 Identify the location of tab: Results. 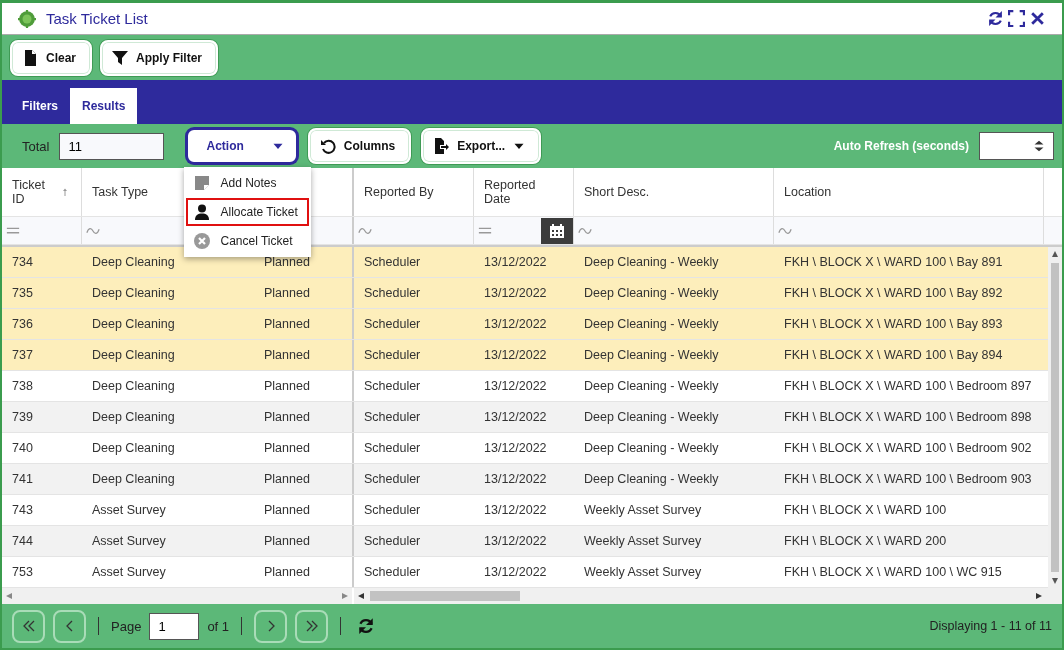
(104, 106).